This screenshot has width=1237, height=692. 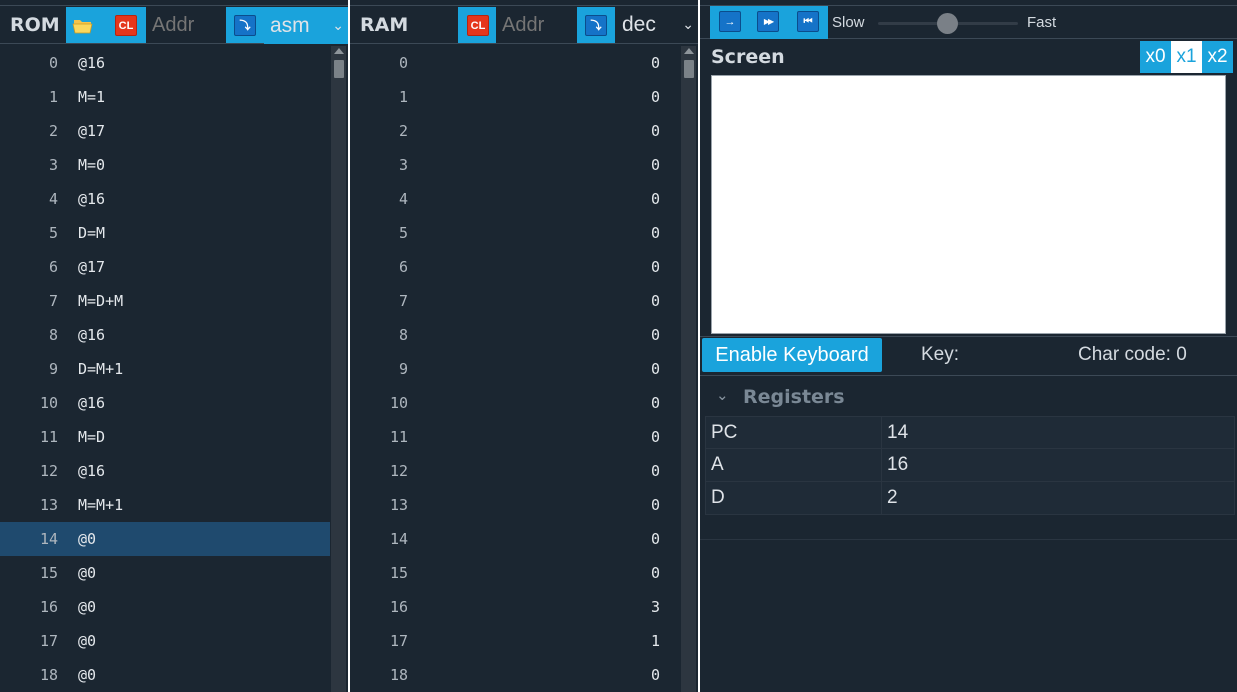 I want to click on step-button: →, so click(x=730, y=21).